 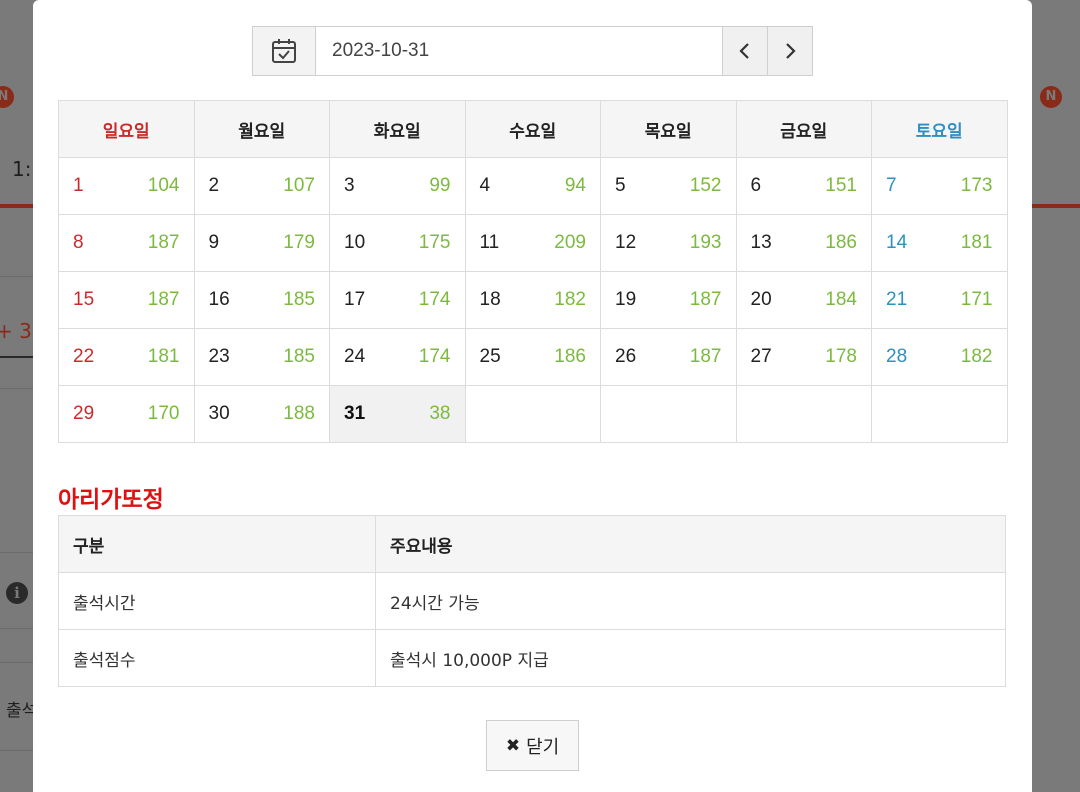 I want to click on calendar-day-cell: 22 181, so click(x=126, y=357).